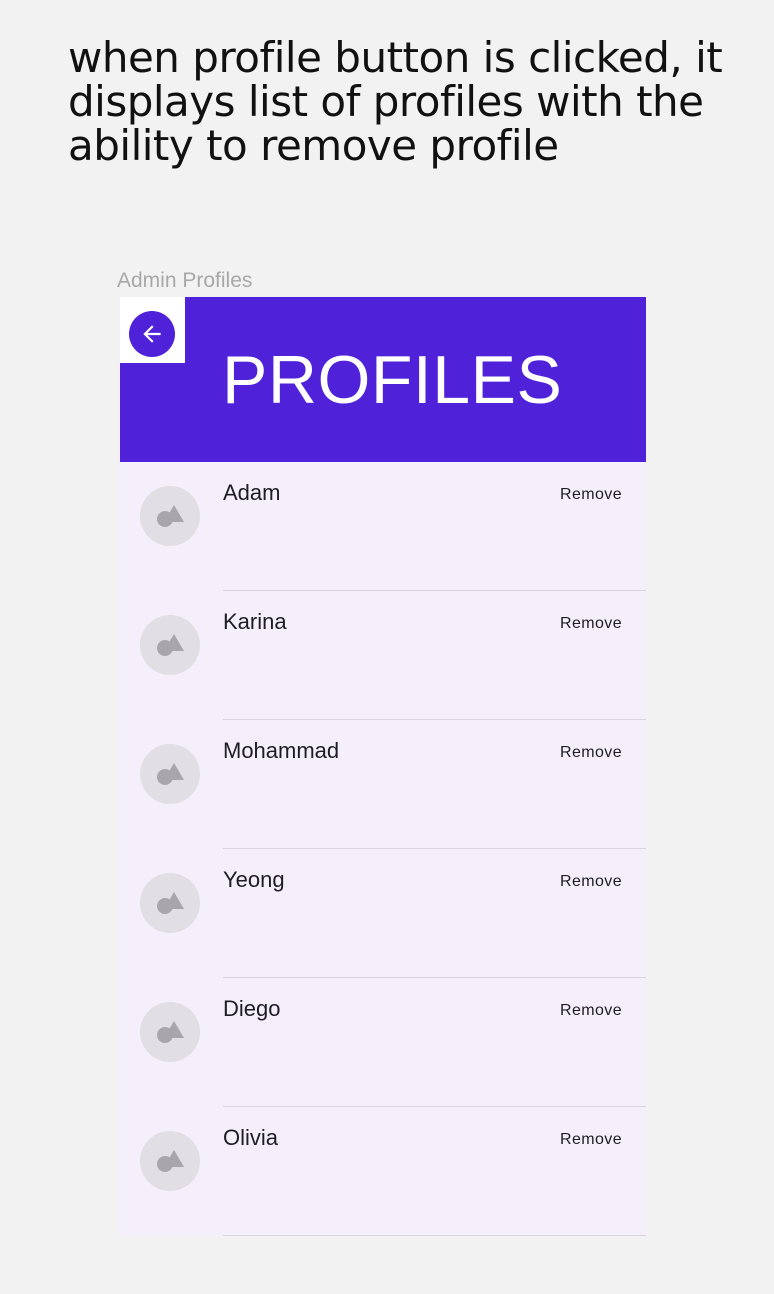 The width and height of the screenshot is (774, 1294). Describe the element at coordinates (382, 784) in the screenshot. I see `list-item: Mohammad Remove` at that location.